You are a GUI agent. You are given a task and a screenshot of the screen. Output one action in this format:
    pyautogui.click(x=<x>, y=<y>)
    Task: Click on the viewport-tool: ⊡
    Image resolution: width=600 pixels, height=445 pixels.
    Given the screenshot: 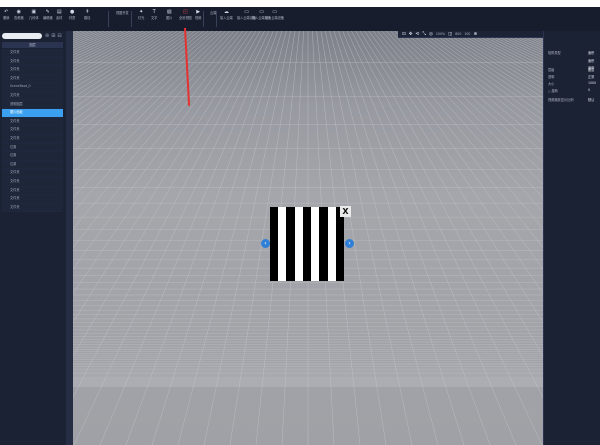 What is the action you would take?
    pyautogui.click(x=404, y=34)
    